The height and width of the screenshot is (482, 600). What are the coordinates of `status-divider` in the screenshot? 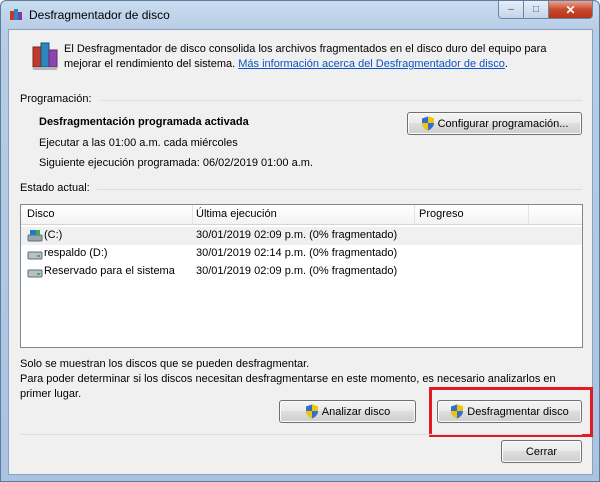 It's located at (339, 189).